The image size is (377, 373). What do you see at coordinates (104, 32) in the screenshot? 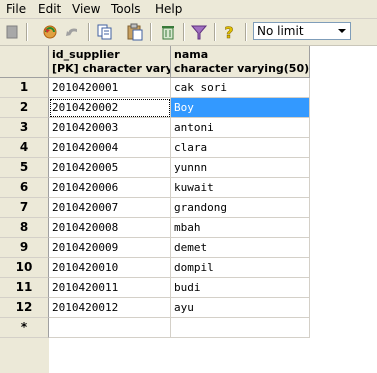
I see `copy-icon` at bounding box center [104, 32].